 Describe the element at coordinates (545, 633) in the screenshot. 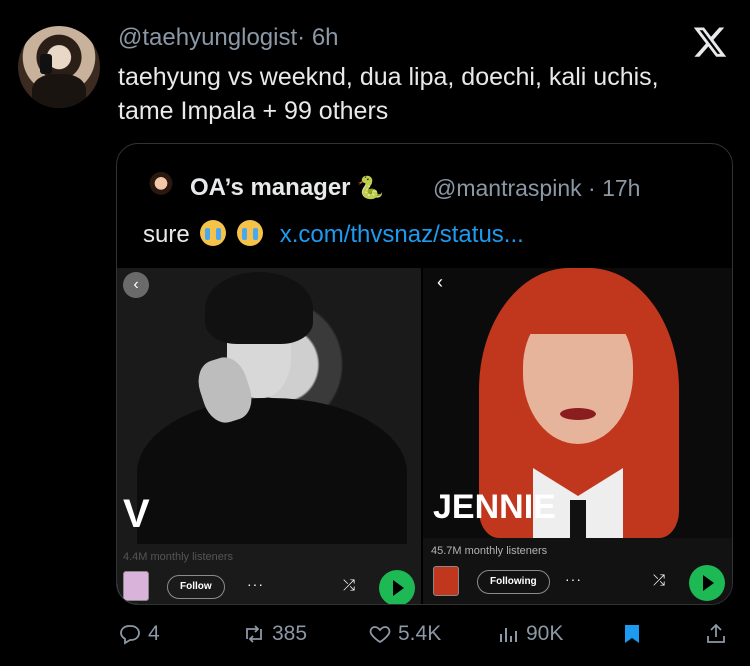

I see `view-count: 90K` at that location.